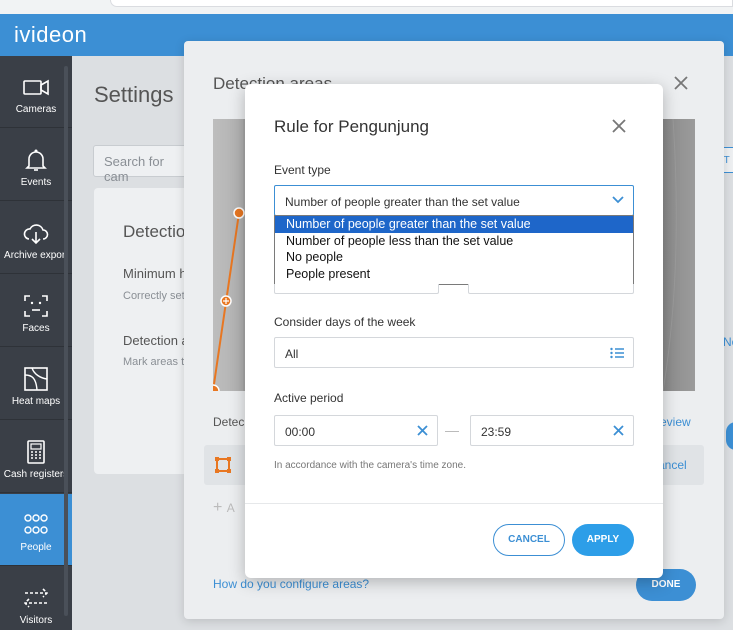 Image resolution: width=733 pixels, height=630 pixels. What do you see at coordinates (143, 164) in the screenshot?
I see `search-input: Search for cam` at bounding box center [143, 164].